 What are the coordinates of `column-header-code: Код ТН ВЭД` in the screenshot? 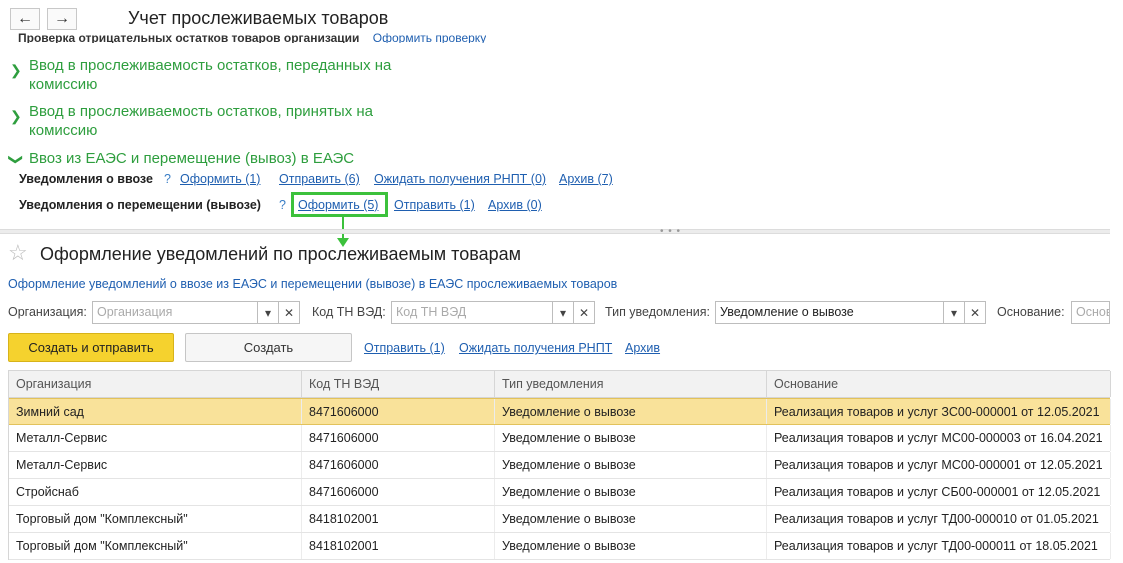 It's located at (398, 384).